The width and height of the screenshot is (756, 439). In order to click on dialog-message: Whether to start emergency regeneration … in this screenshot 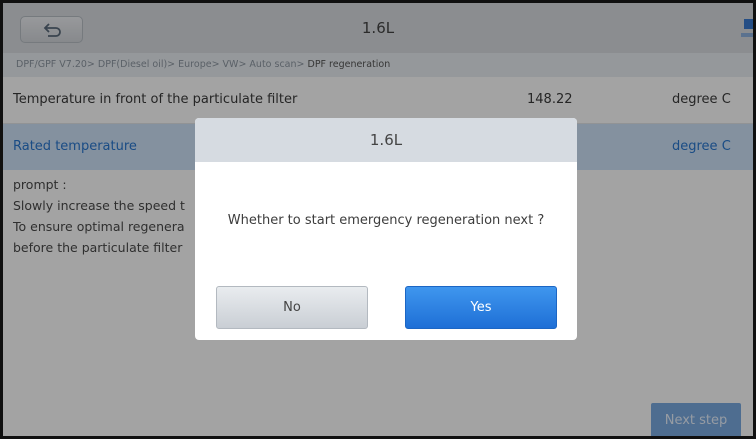, I will do `click(386, 220)`.